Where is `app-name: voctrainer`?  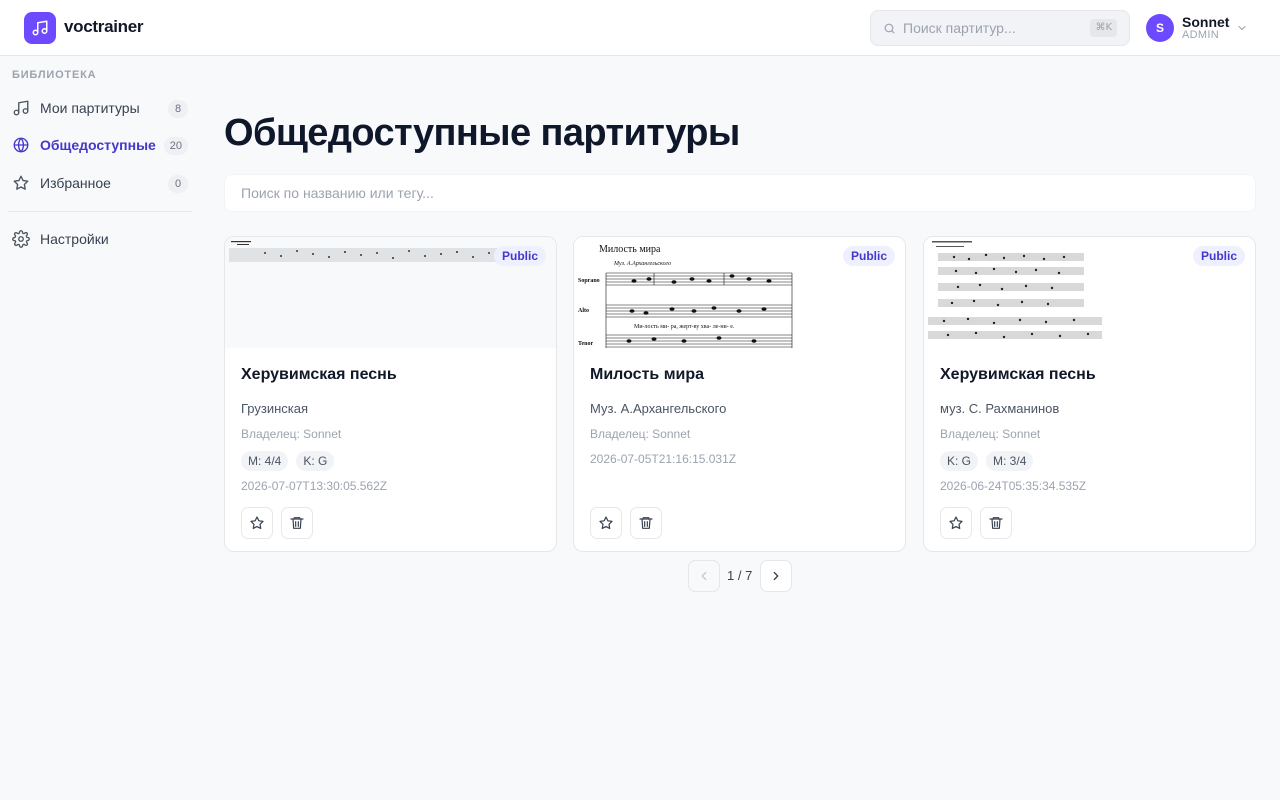 app-name: voctrainer is located at coordinates (104, 27).